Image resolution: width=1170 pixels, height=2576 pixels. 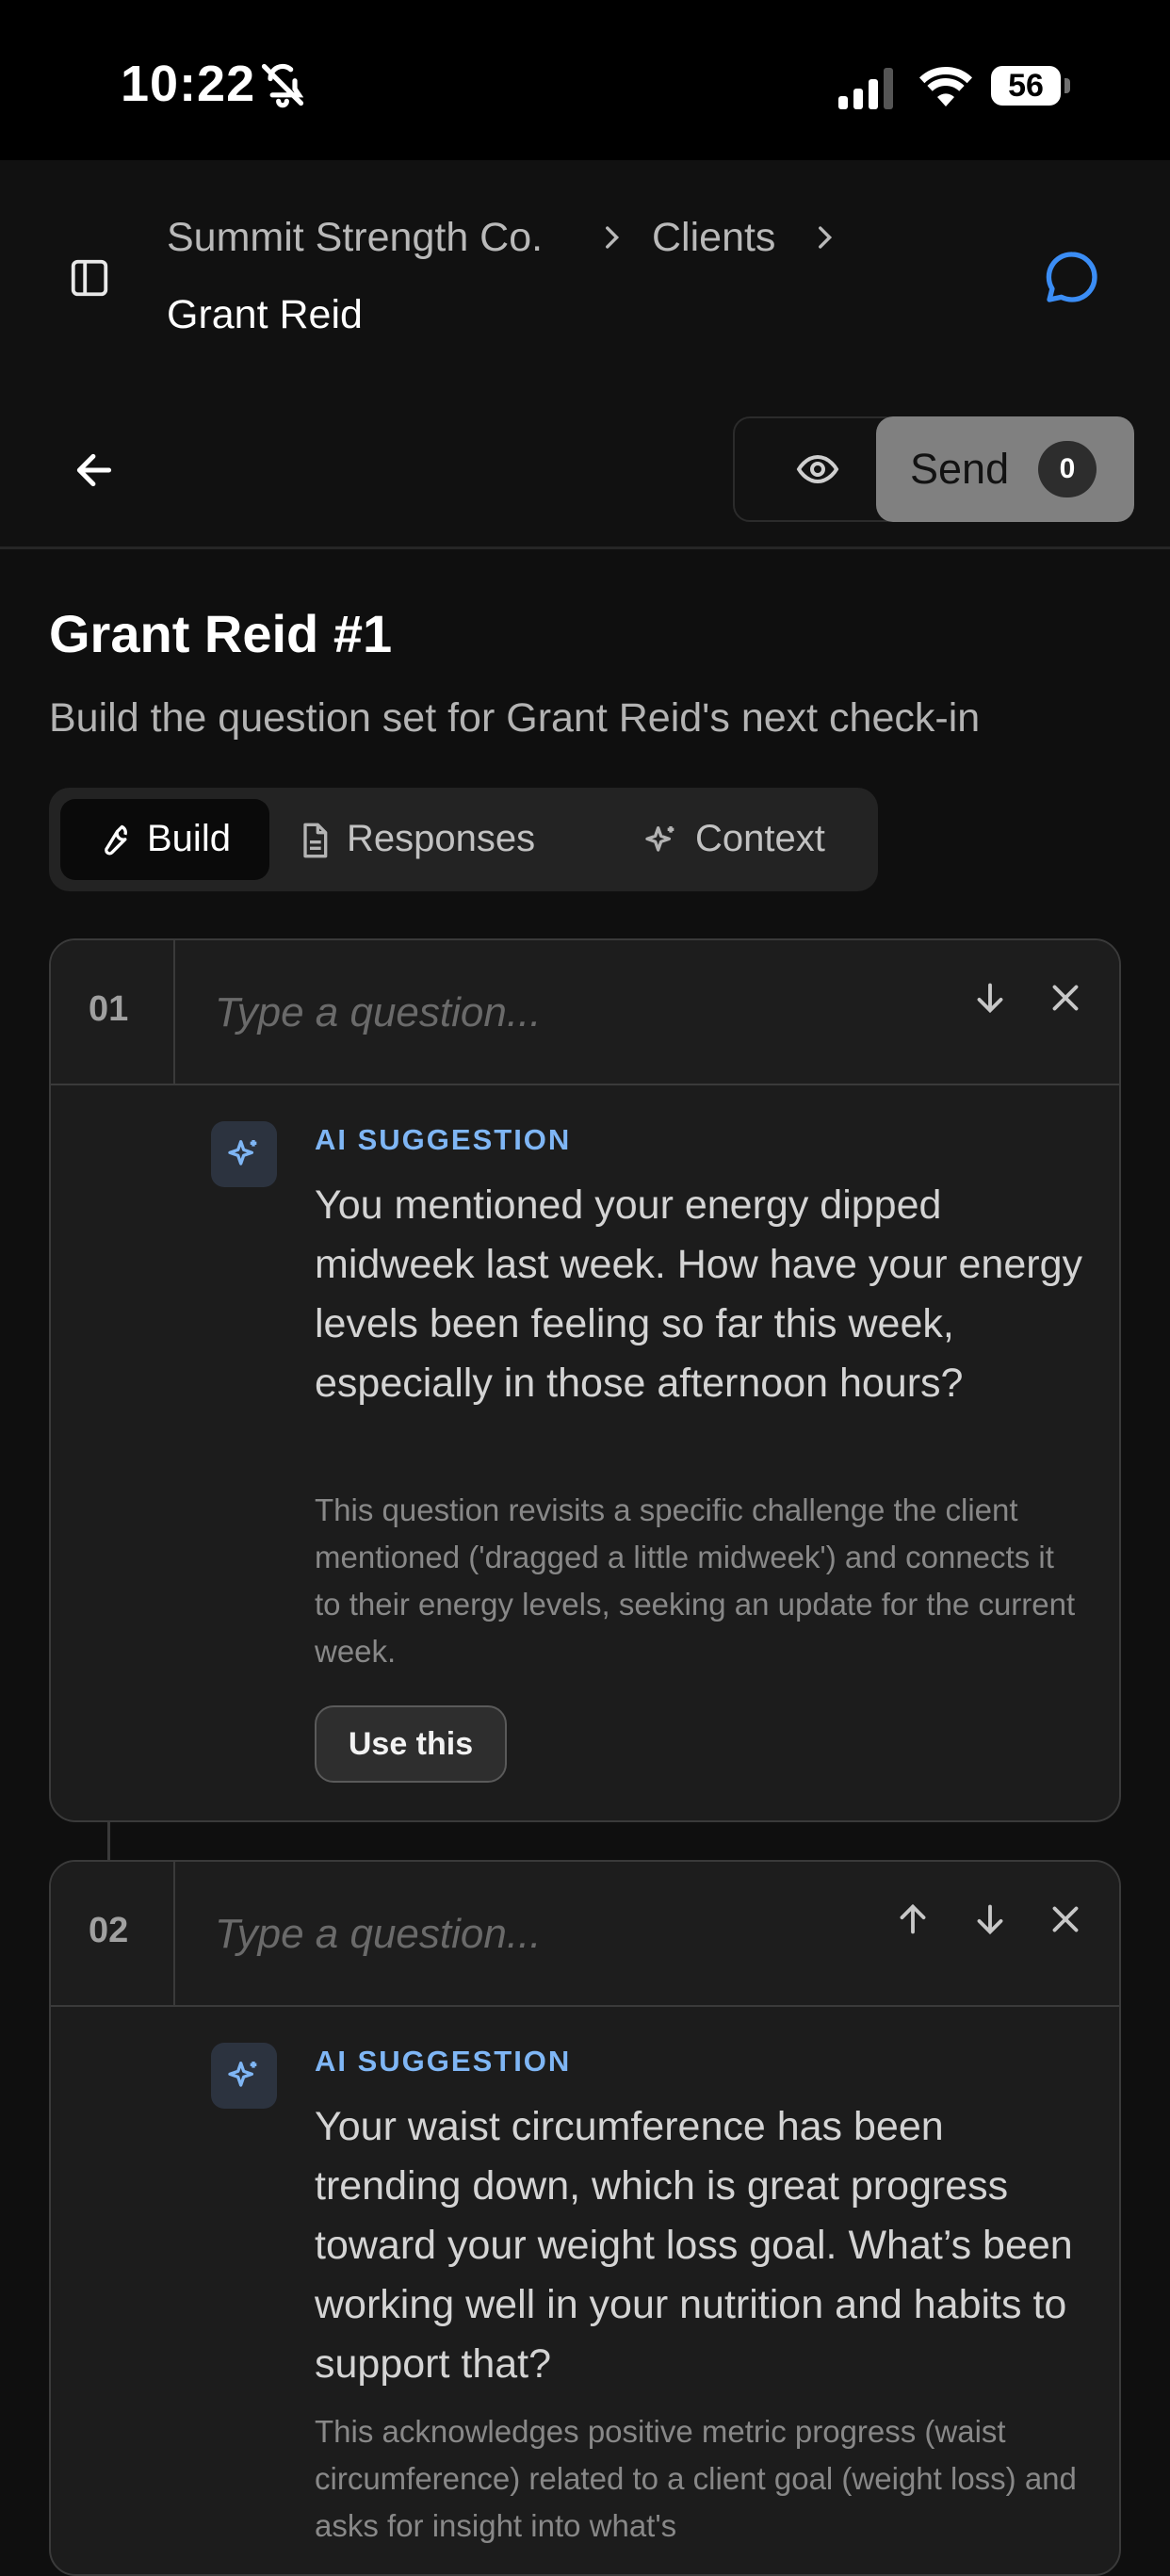 What do you see at coordinates (265, 314) in the screenshot?
I see `breadcrumb-current: Grant Reid` at bounding box center [265, 314].